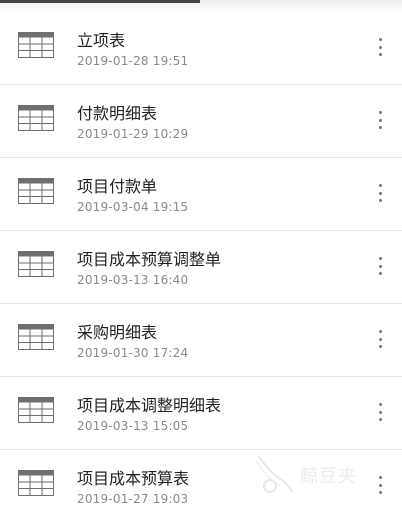 This screenshot has height=523, width=402. I want to click on file-row: 立项表 2019-01-28 19:51, so click(201, 48).